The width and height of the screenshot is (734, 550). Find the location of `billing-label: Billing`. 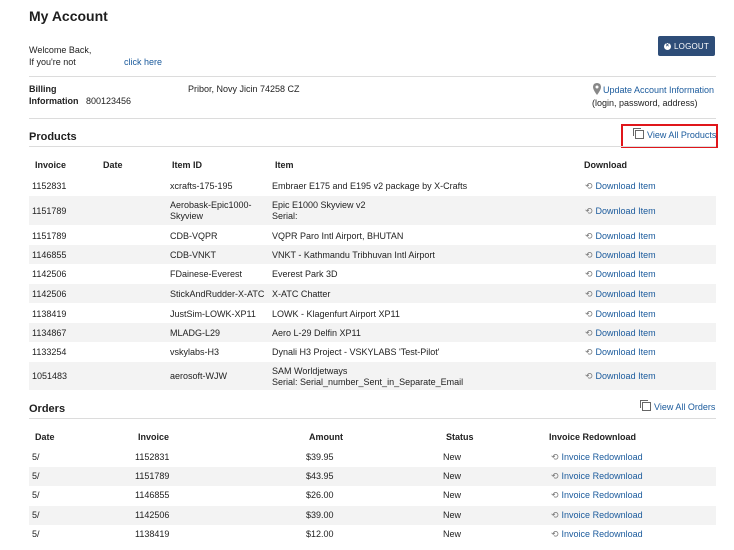

billing-label: Billing is located at coordinates (43, 89).